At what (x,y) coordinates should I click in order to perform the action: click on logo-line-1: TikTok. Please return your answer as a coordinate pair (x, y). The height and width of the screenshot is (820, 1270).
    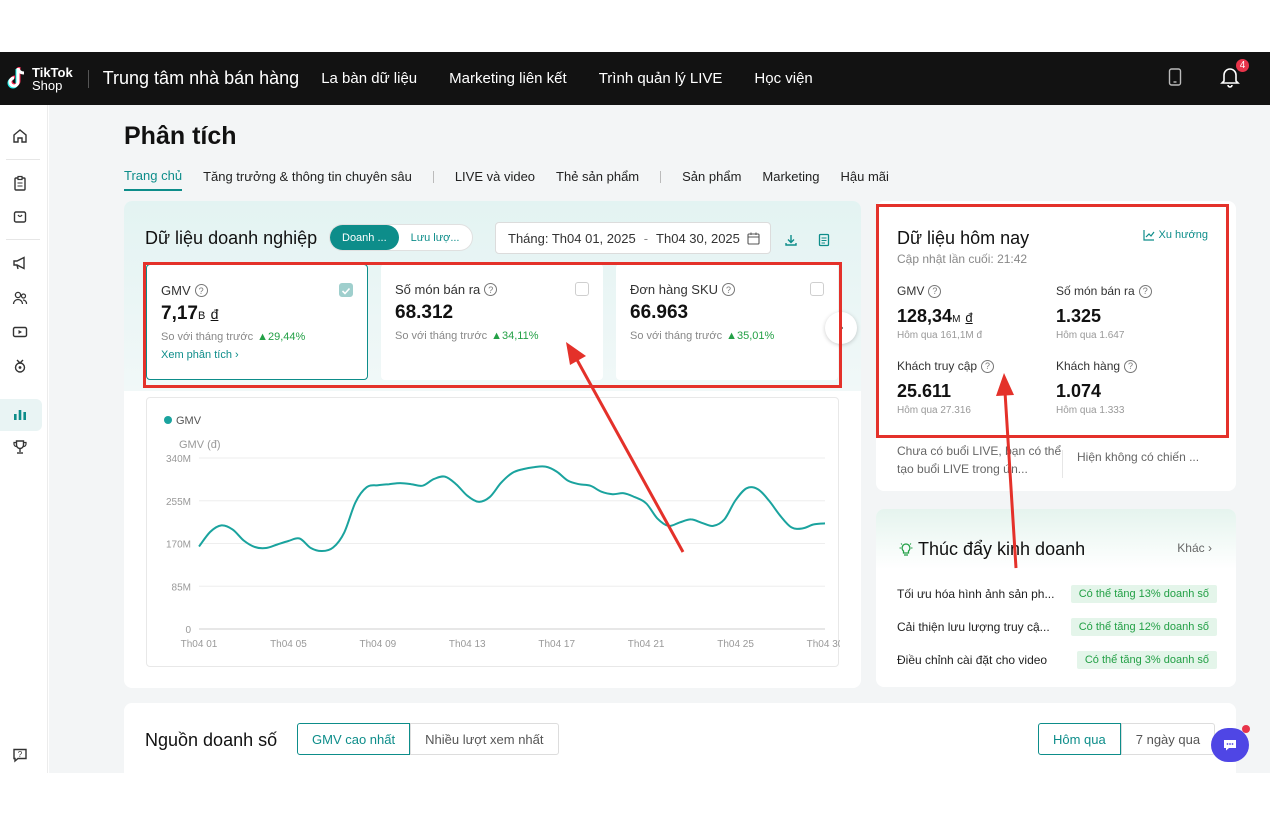
    Looking at the image, I should click on (52, 72).